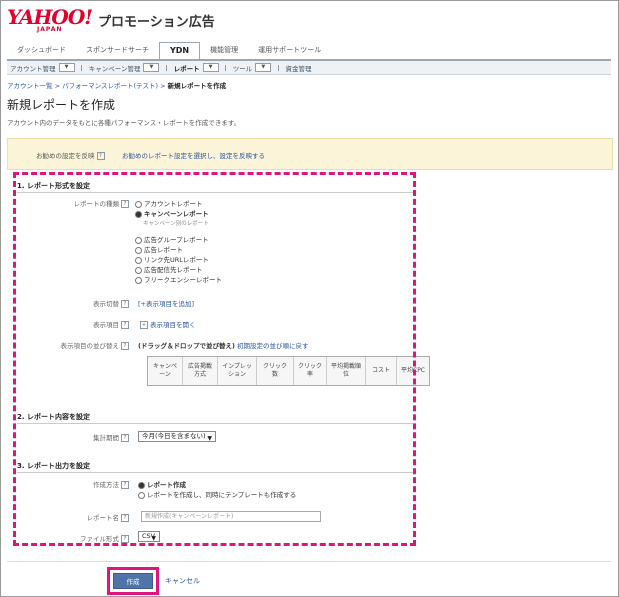  Describe the element at coordinates (124, 123) in the screenshot. I see `page-description: アカウント内のデータをもとに各種パフォーマンス・レポートを作成できます。` at that location.